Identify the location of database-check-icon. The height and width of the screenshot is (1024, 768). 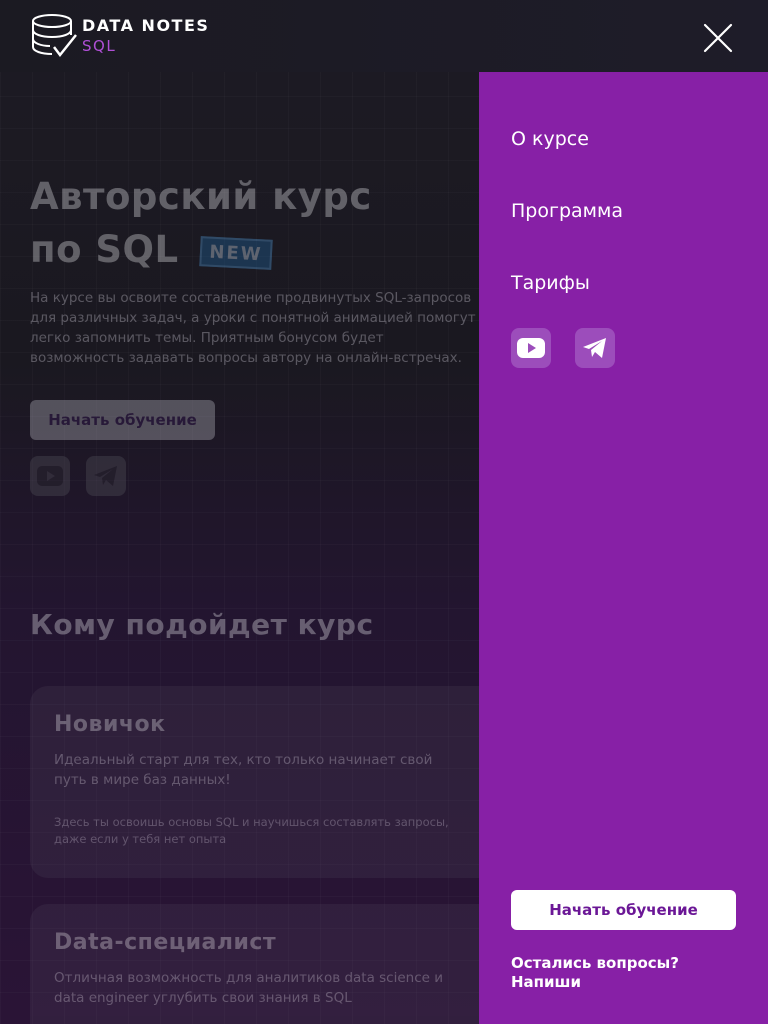
(54, 36).